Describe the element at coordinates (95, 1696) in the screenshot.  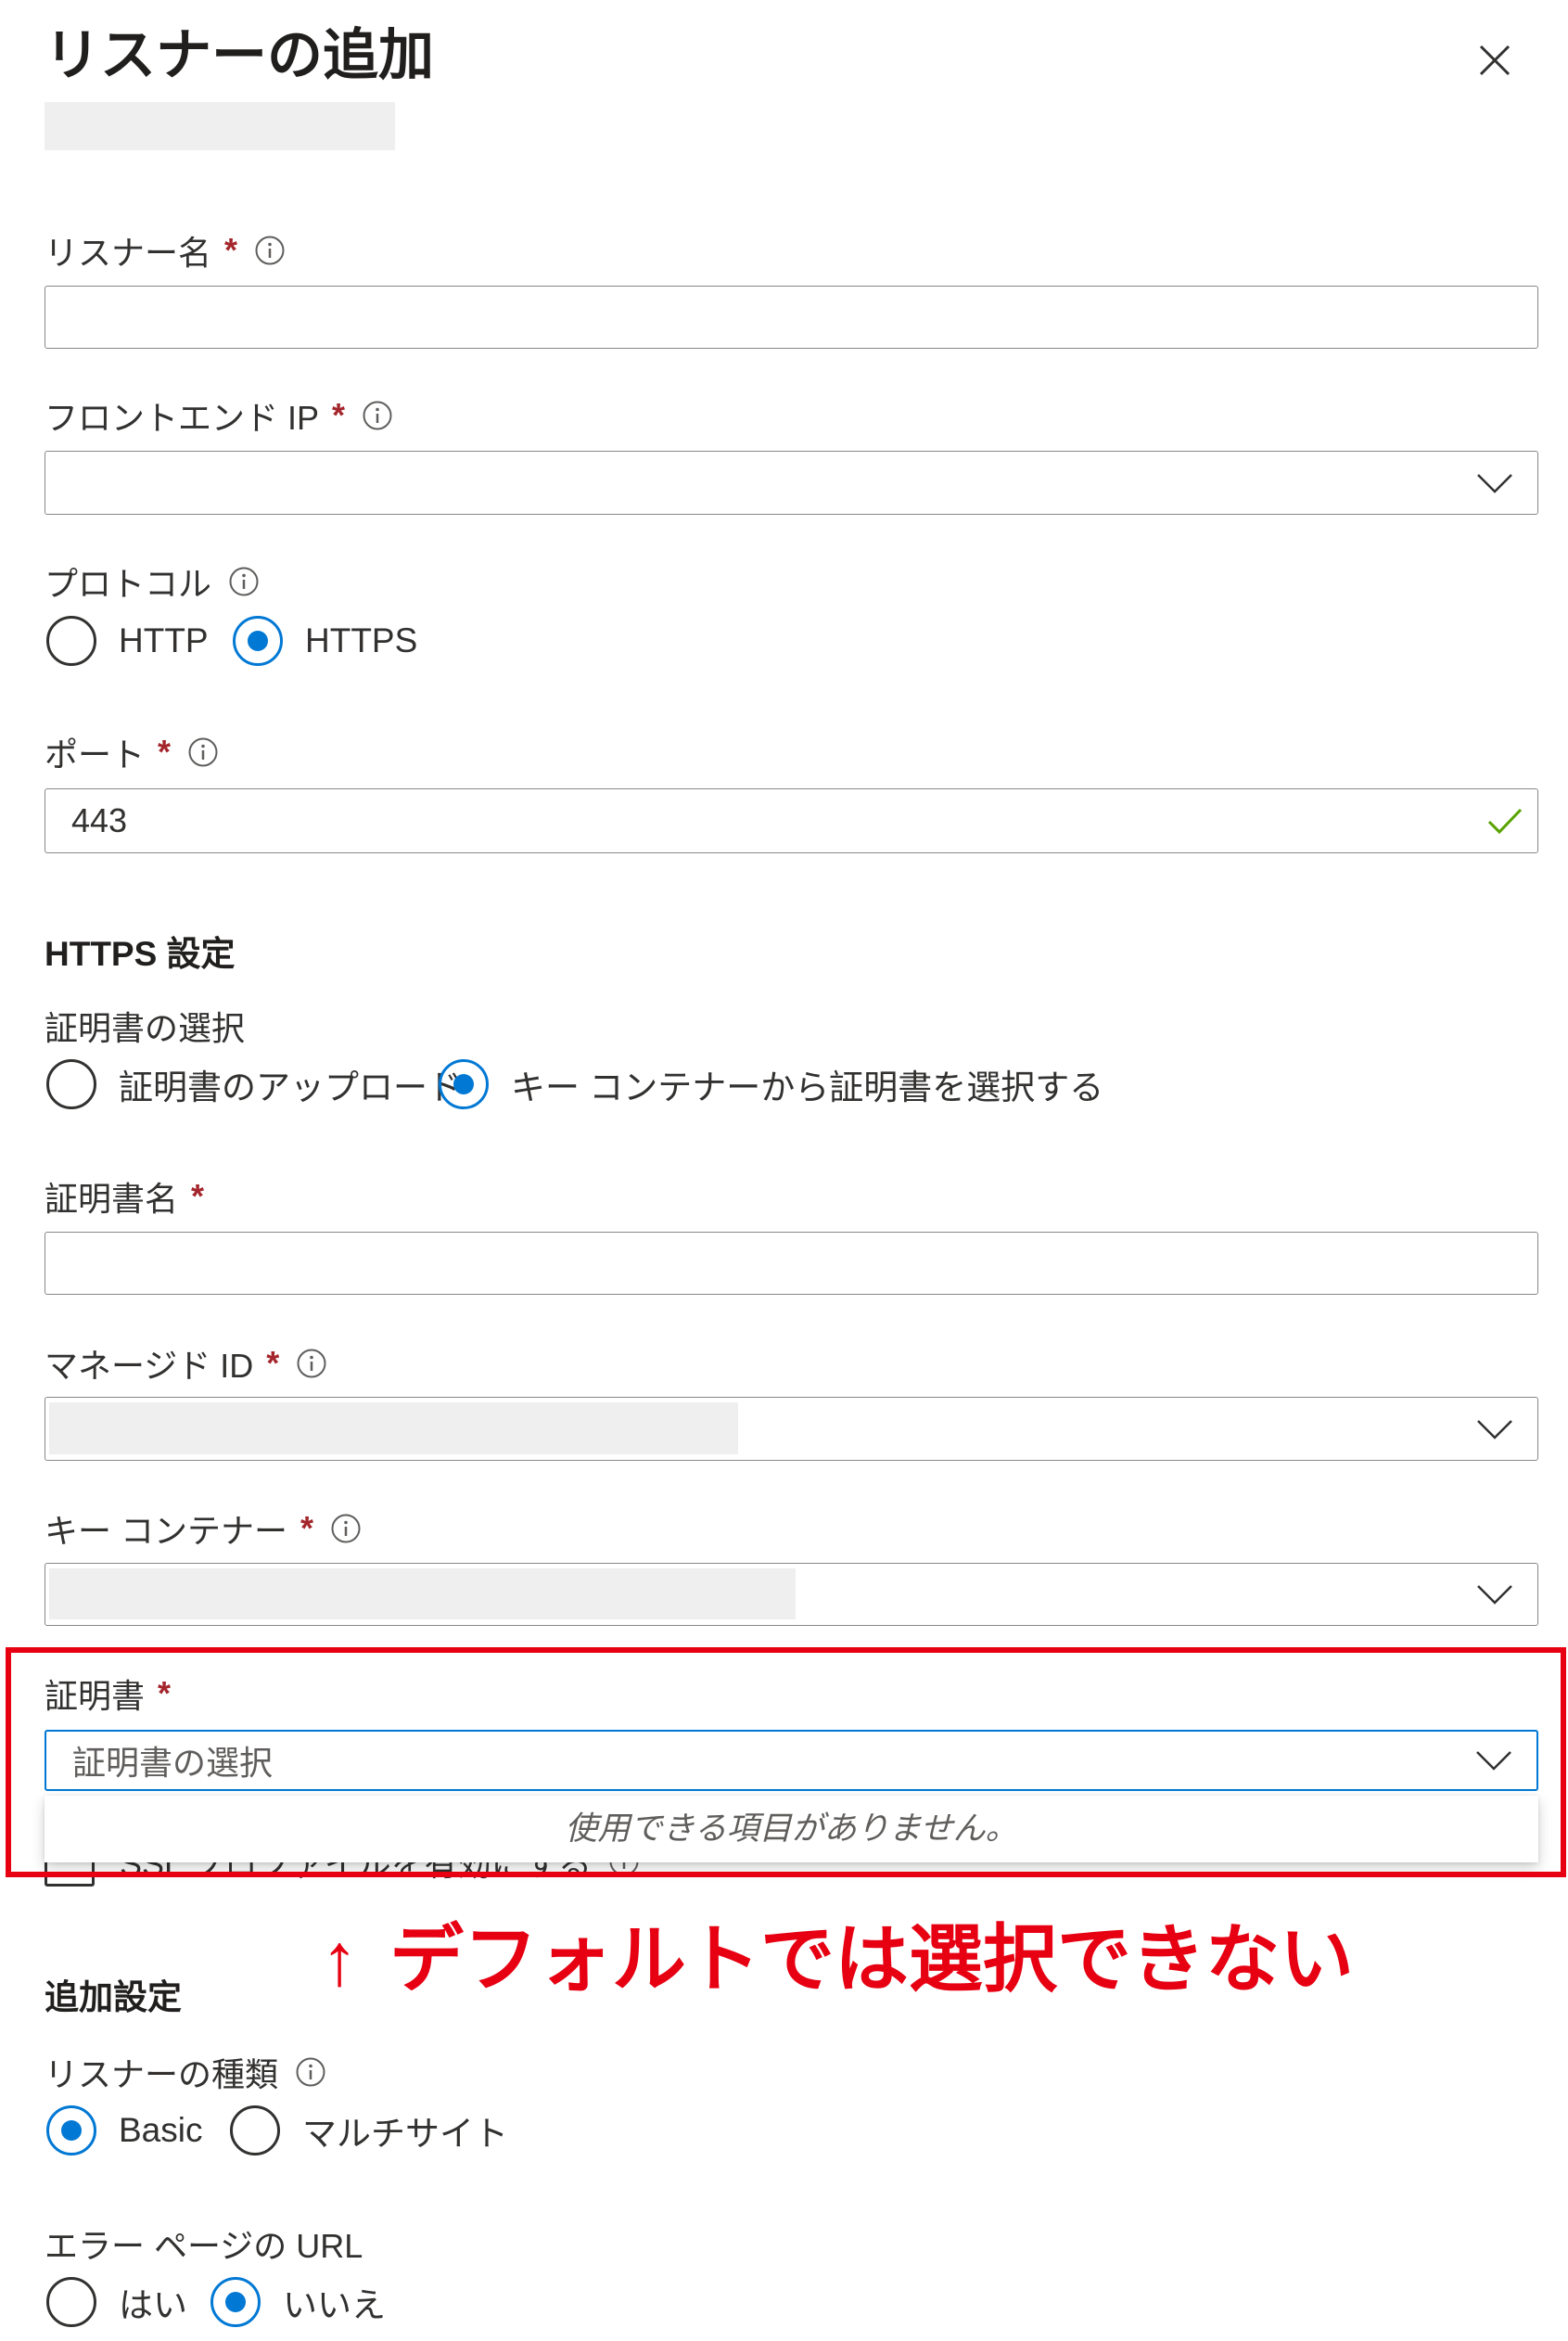
I see `label-text: 証明書` at that location.